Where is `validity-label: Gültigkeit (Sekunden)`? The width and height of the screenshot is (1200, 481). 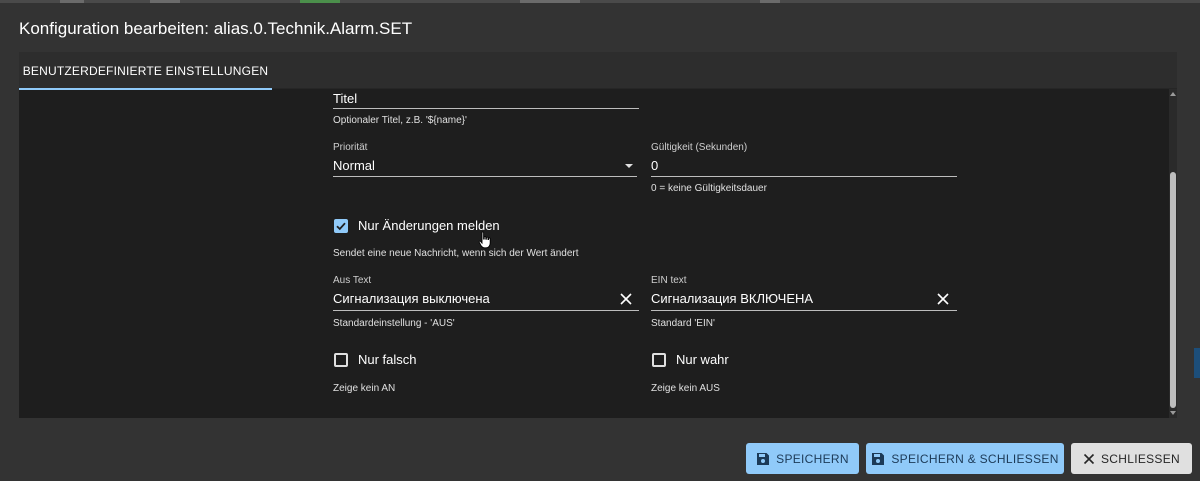 validity-label: Gültigkeit (Sekunden) is located at coordinates (699, 147).